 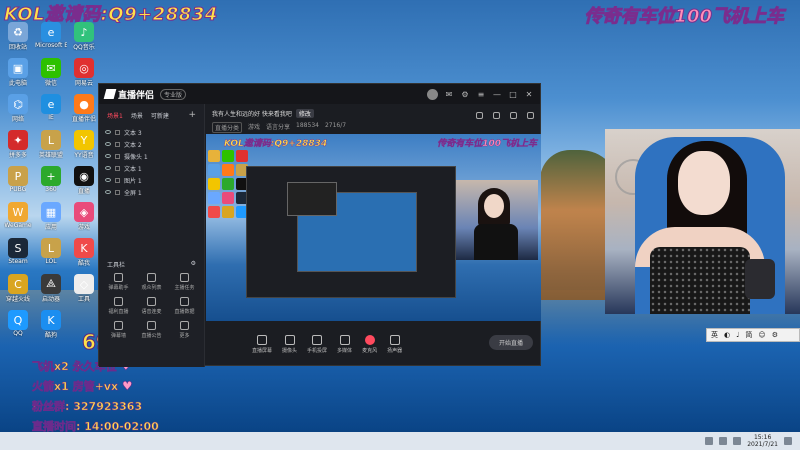 What do you see at coordinates (151, 192) in the screenshot?
I see `scene-item: 全屏 1` at bounding box center [151, 192].